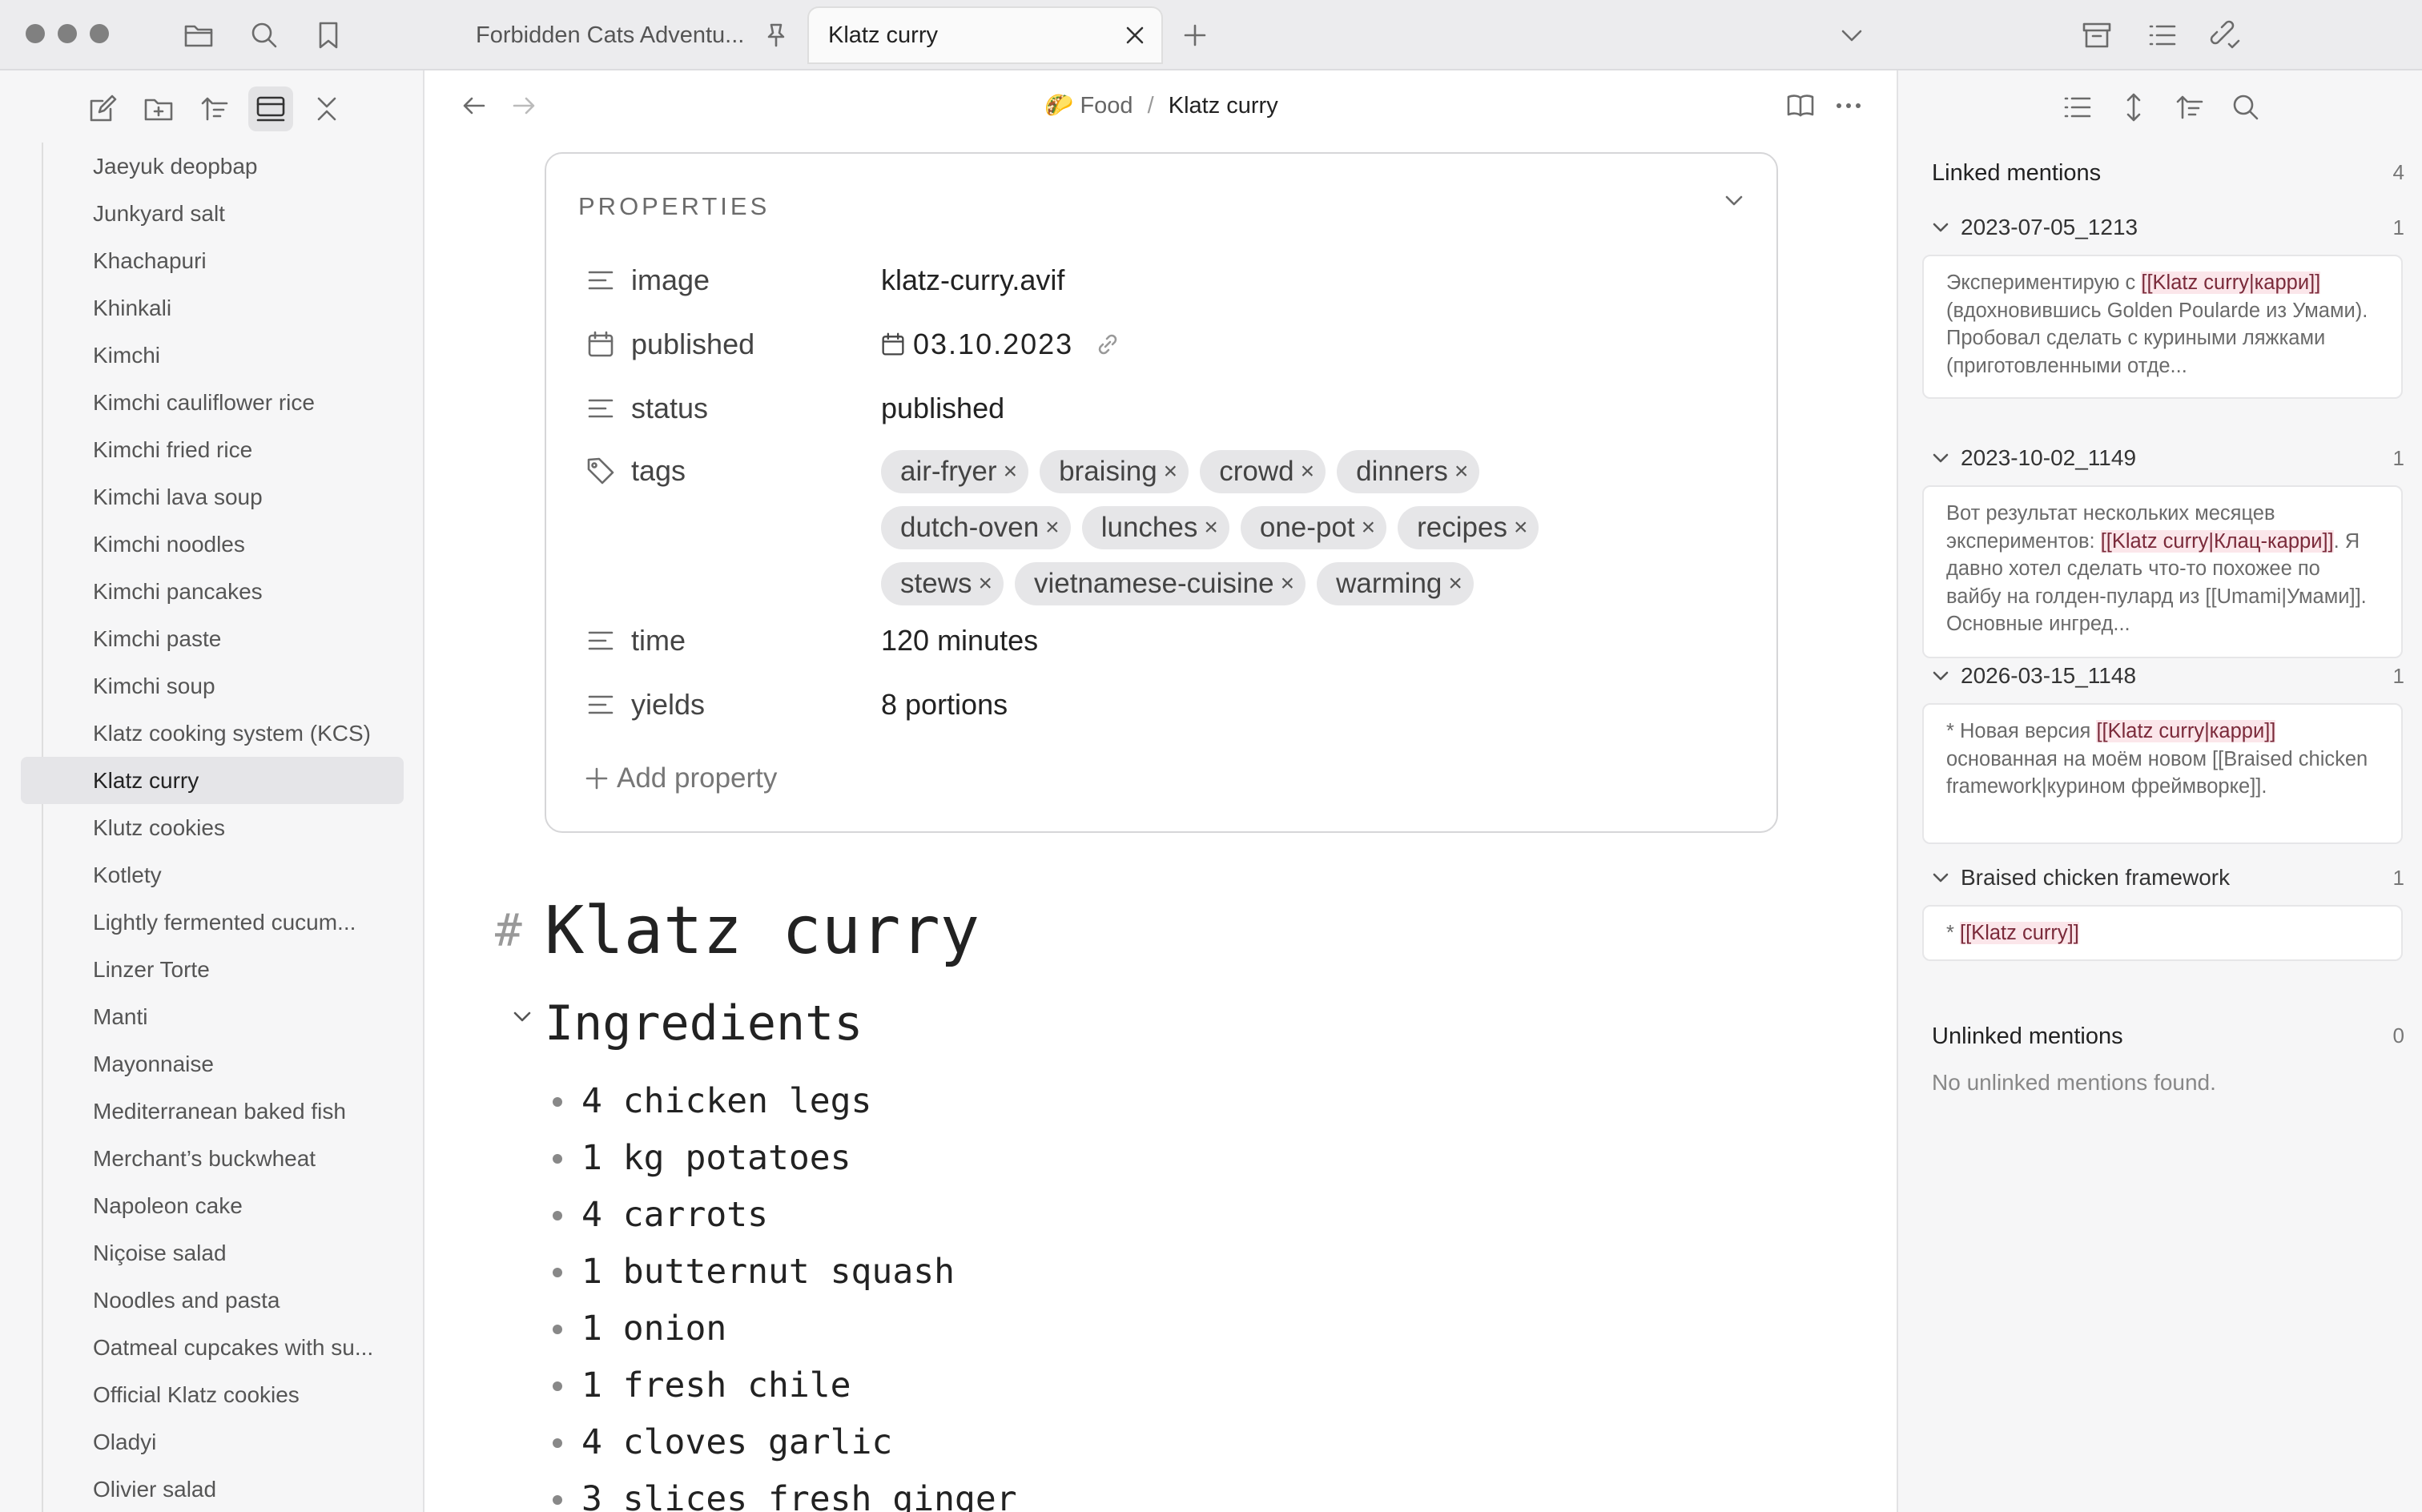 Image resolution: width=2422 pixels, height=1512 pixels. I want to click on property-image: image klatz-curry.avif, so click(824, 280).